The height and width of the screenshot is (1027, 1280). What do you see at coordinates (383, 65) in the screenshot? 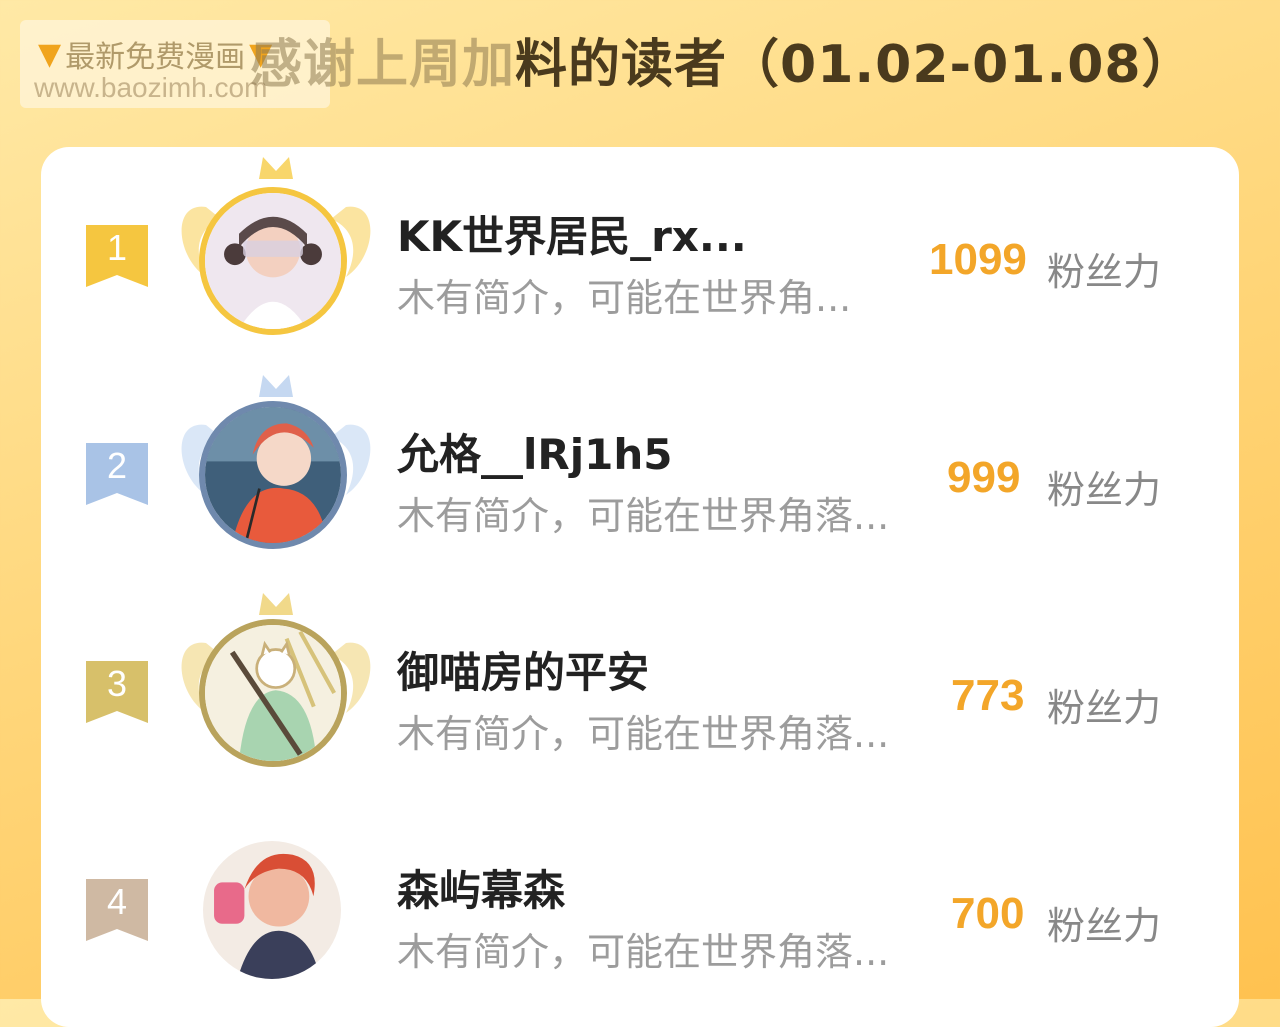
I see `page-title-obscured: 感谢上周加` at bounding box center [383, 65].